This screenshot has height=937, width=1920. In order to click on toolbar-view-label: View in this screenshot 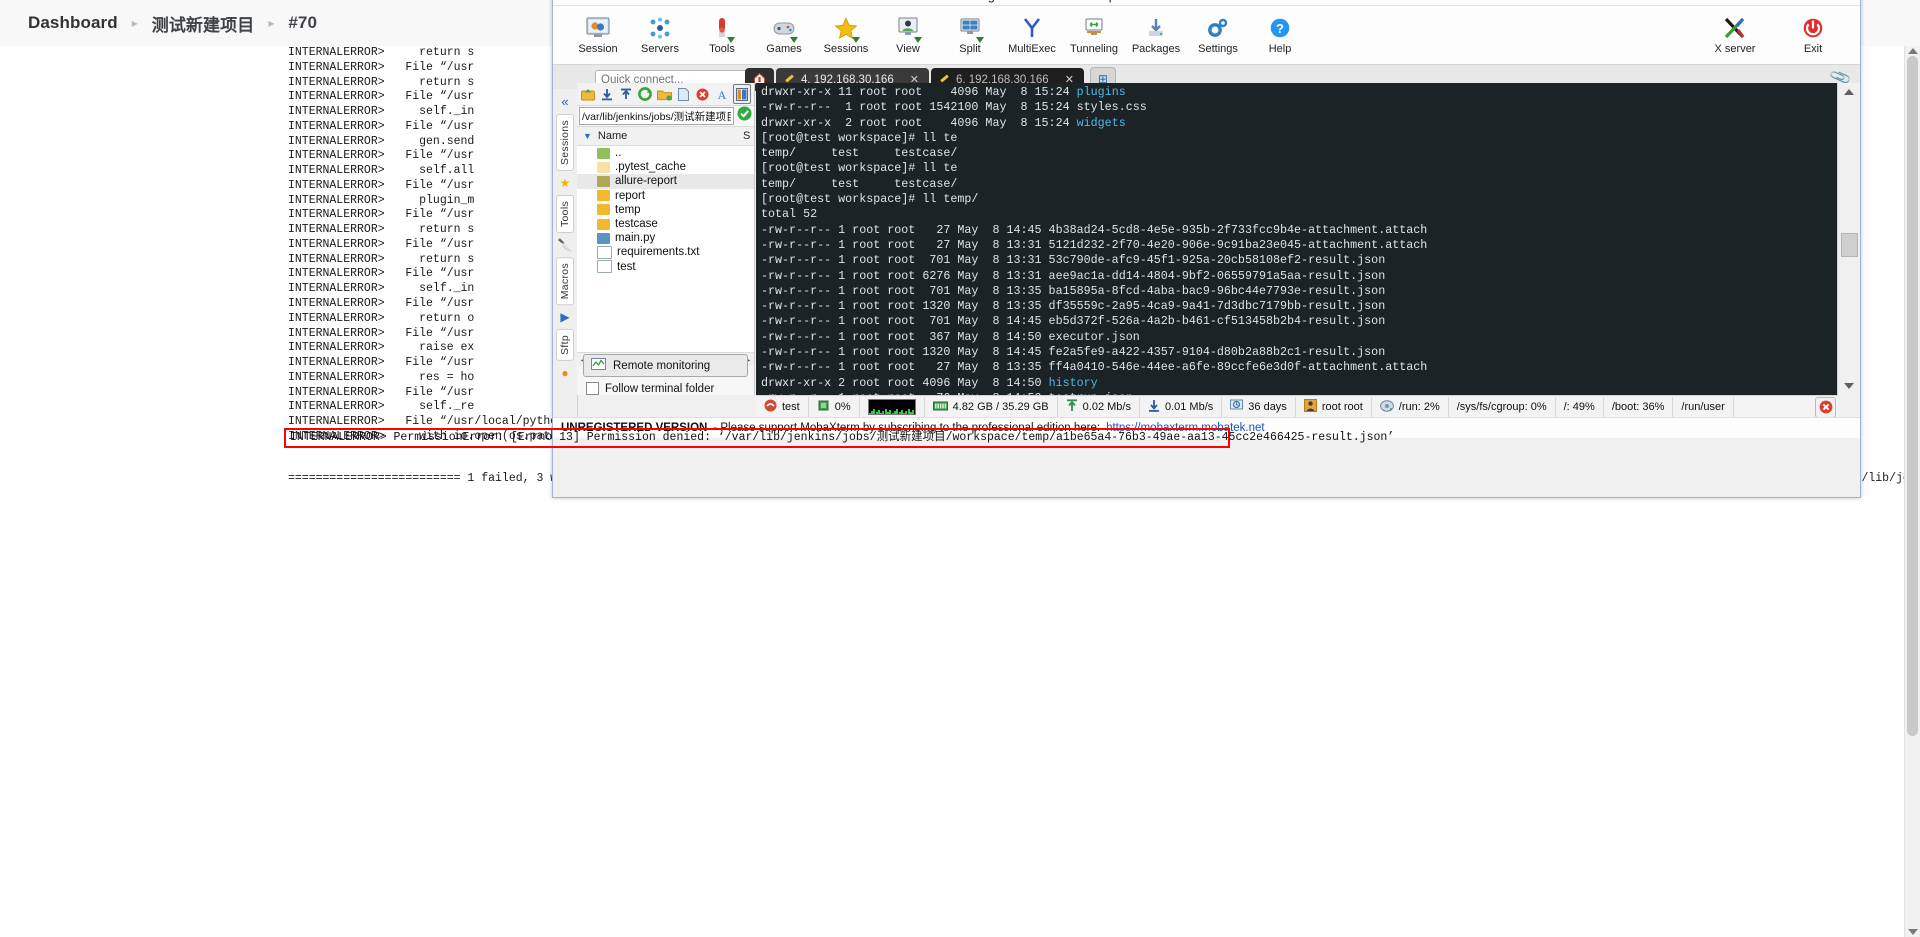, I will do `click(908, 48)`.